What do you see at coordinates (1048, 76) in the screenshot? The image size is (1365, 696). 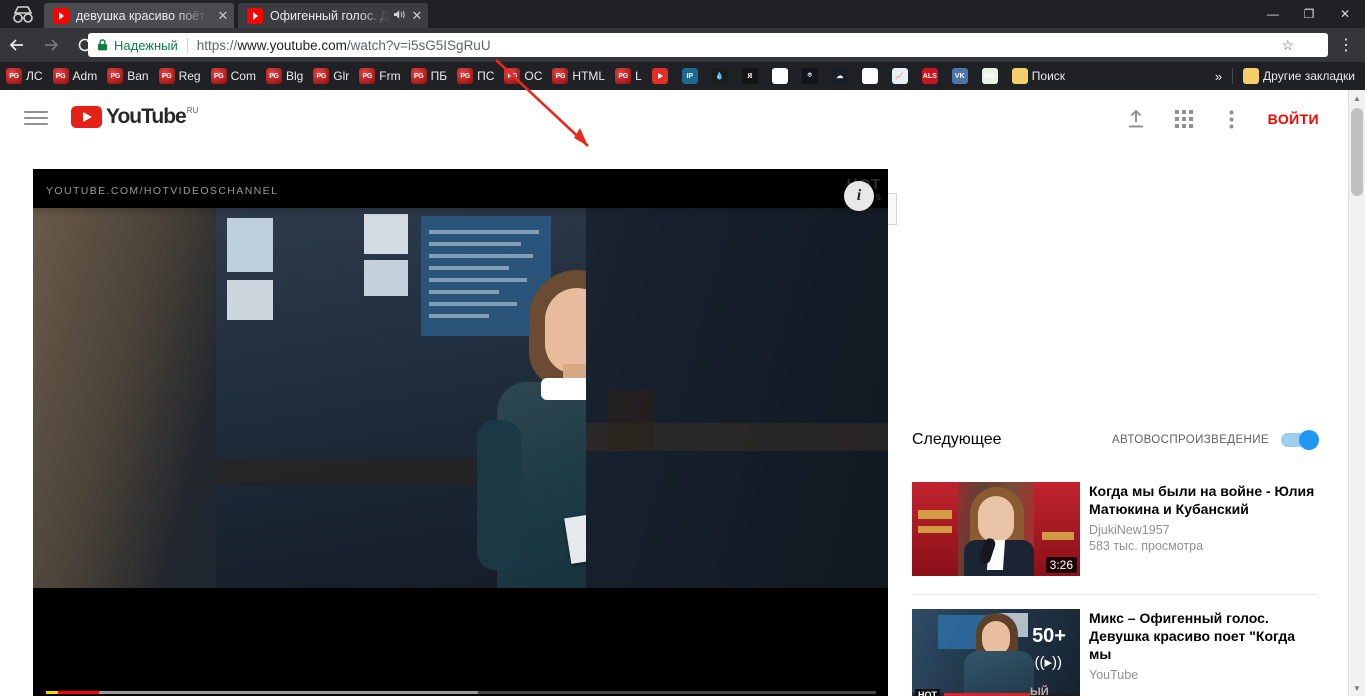 I see `bookmark-label: Поиск` at bounding box center [1048, 76].